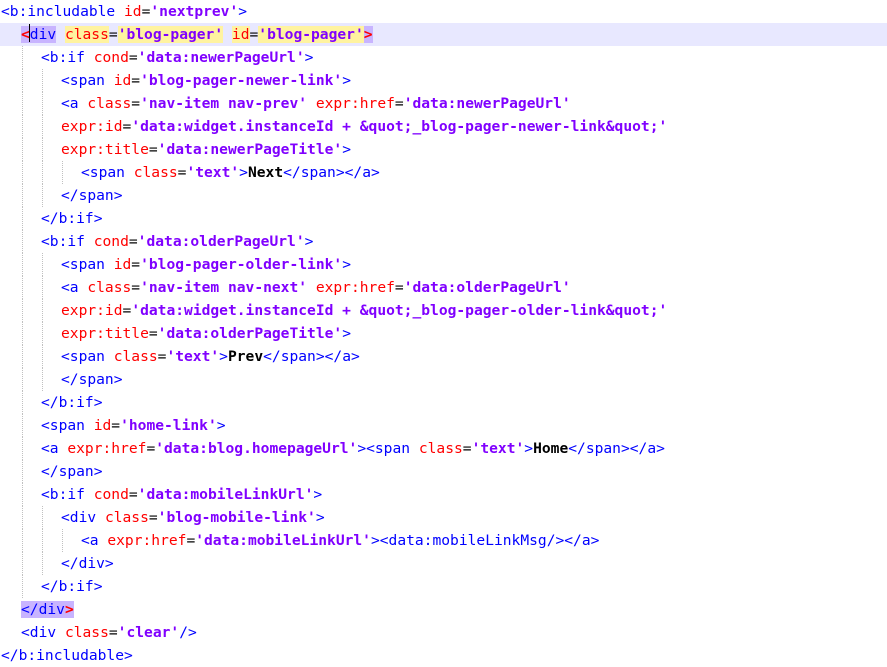 The height and width of the screenshot is (667, 887). Describe the element at coordinates (443, 149) in the screenshot. I see `code-line: expr:title='data:newerPageTitle'>` at that location.